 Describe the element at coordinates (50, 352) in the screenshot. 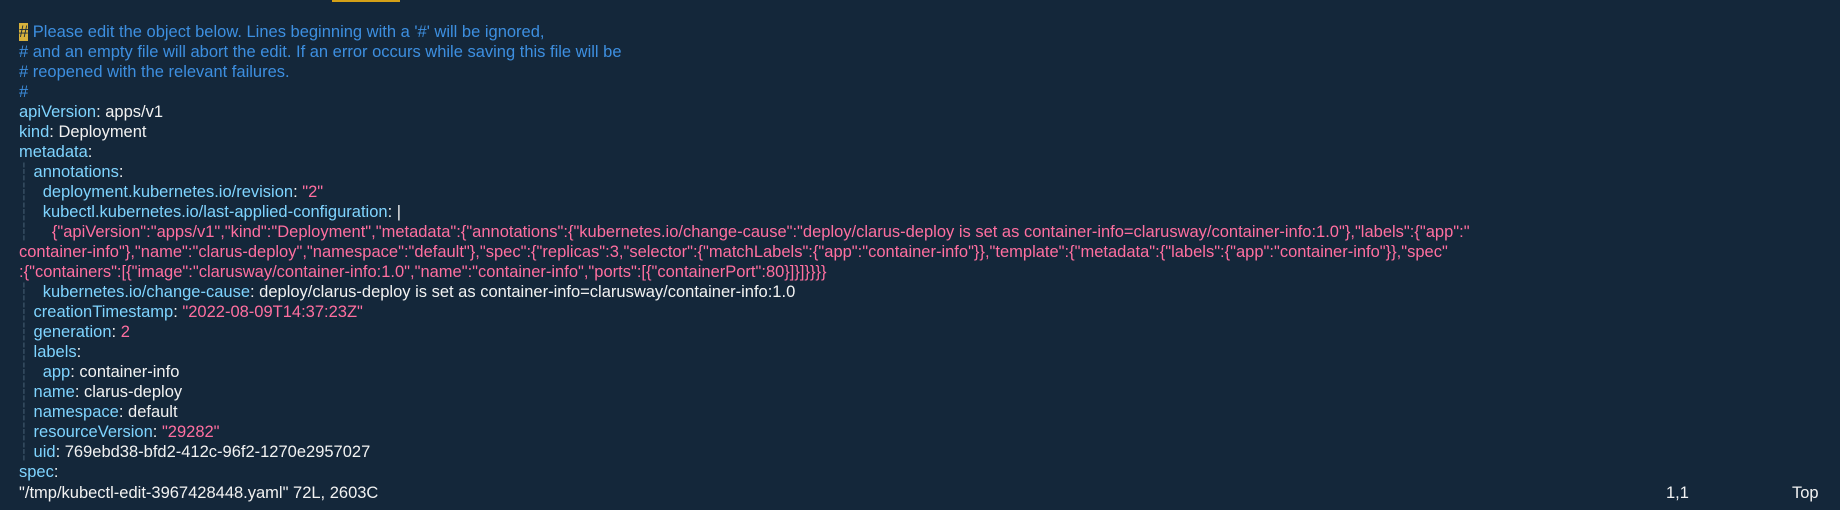

I see `yaml-labels: ┆ labels:` at that location.